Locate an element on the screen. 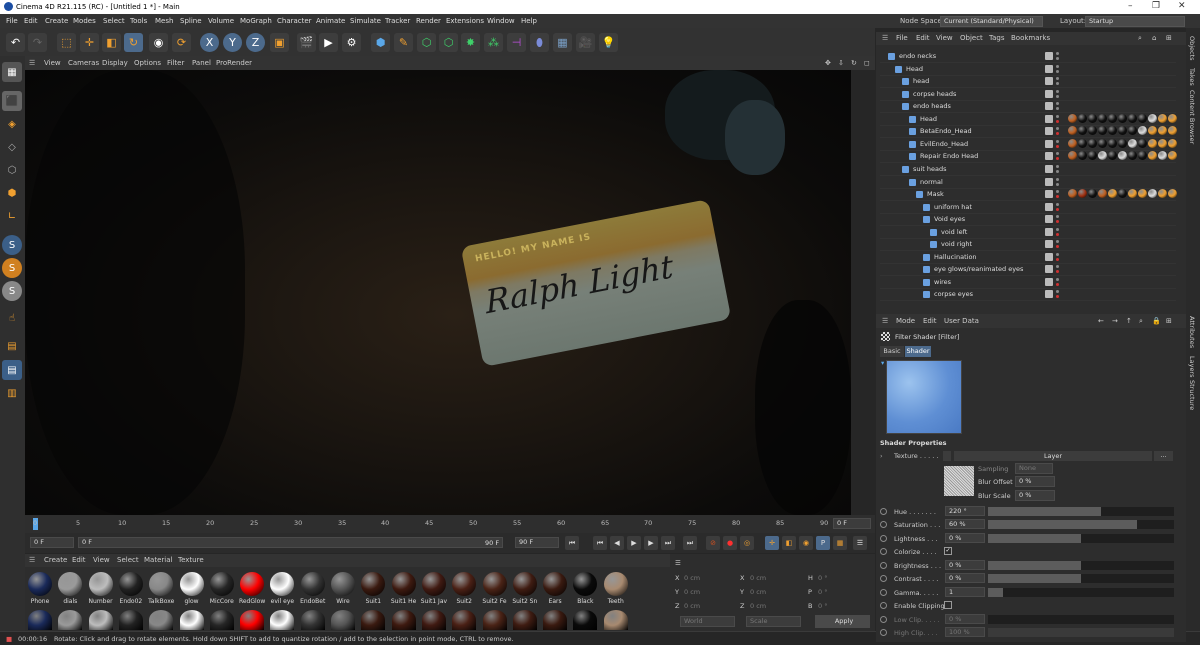  play-icon: ▶ is located at coordinates (634, 543).